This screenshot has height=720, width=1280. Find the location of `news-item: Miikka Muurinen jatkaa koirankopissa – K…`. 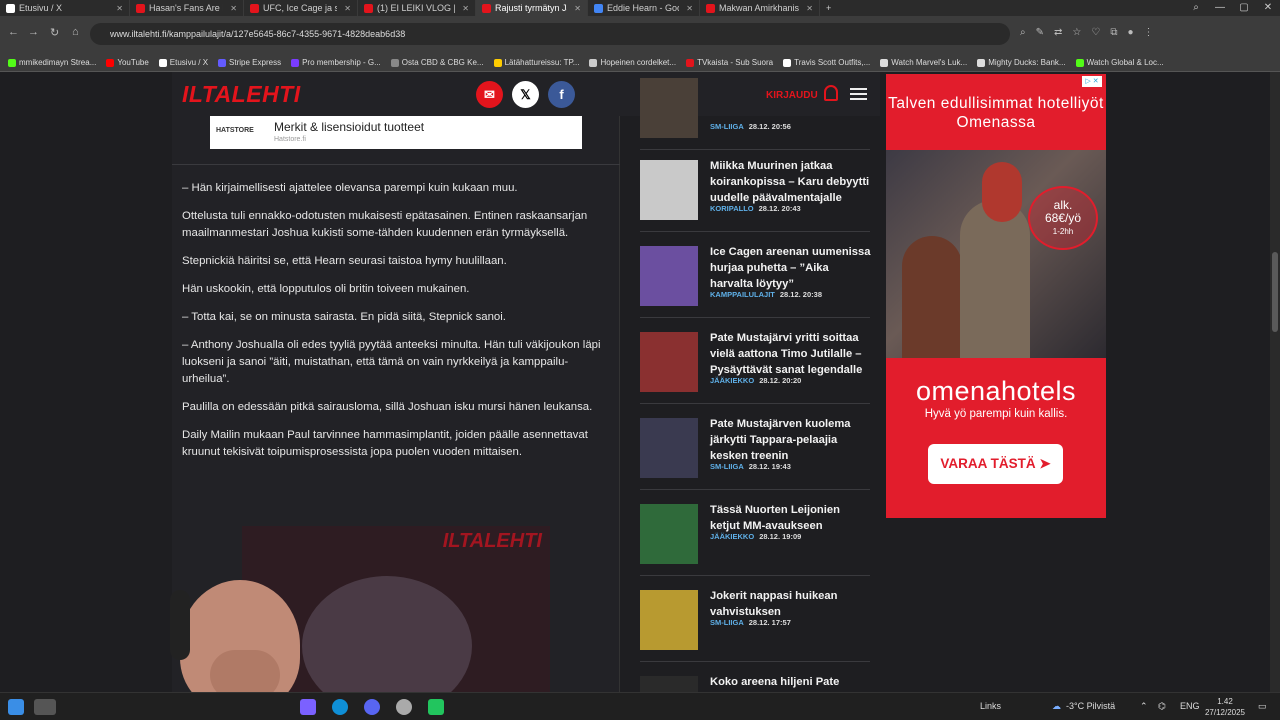

news-item: Miikka Muurinen jatkaa koirankopissa – K… is located at coordinates (755, 192).